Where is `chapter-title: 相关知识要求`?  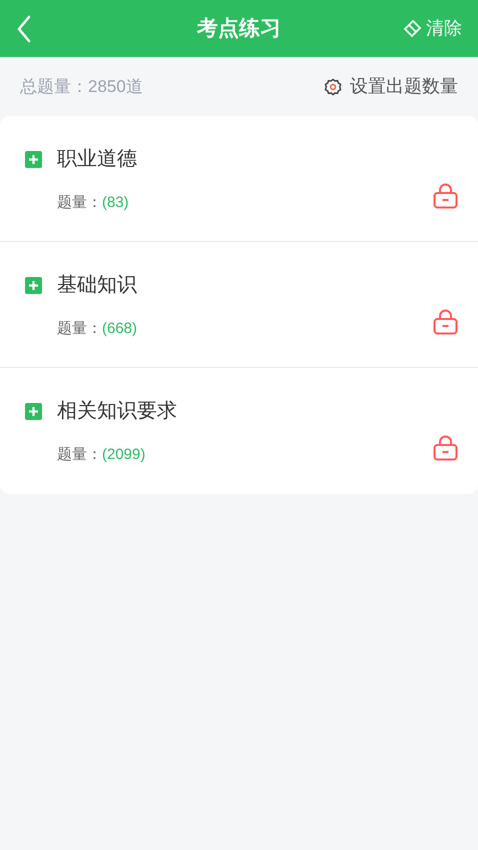
chapter-title: 相关知识要求 is located at coordinates (117, 411).